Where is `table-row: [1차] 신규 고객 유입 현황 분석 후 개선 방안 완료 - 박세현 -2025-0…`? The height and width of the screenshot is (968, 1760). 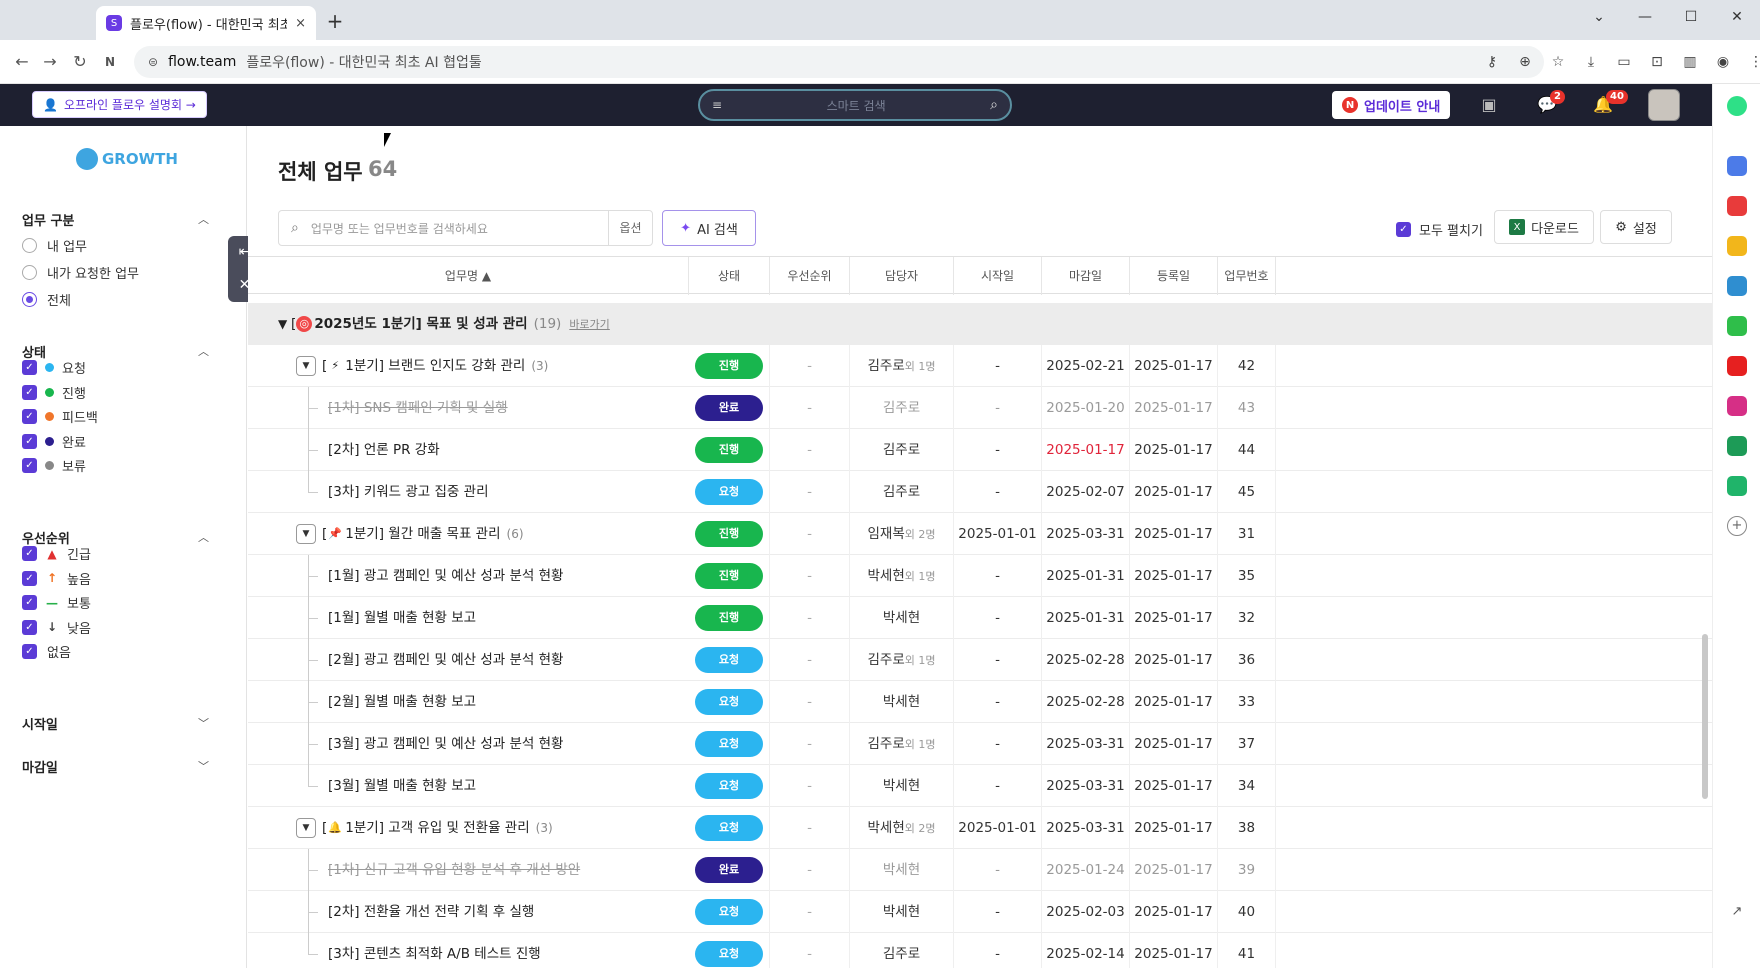
table-row: [1차] 신규 고객 유입 현황 분석 후 개선 방안 완료 - 박세현 -2025-0… is located at coordinates (980, 870).